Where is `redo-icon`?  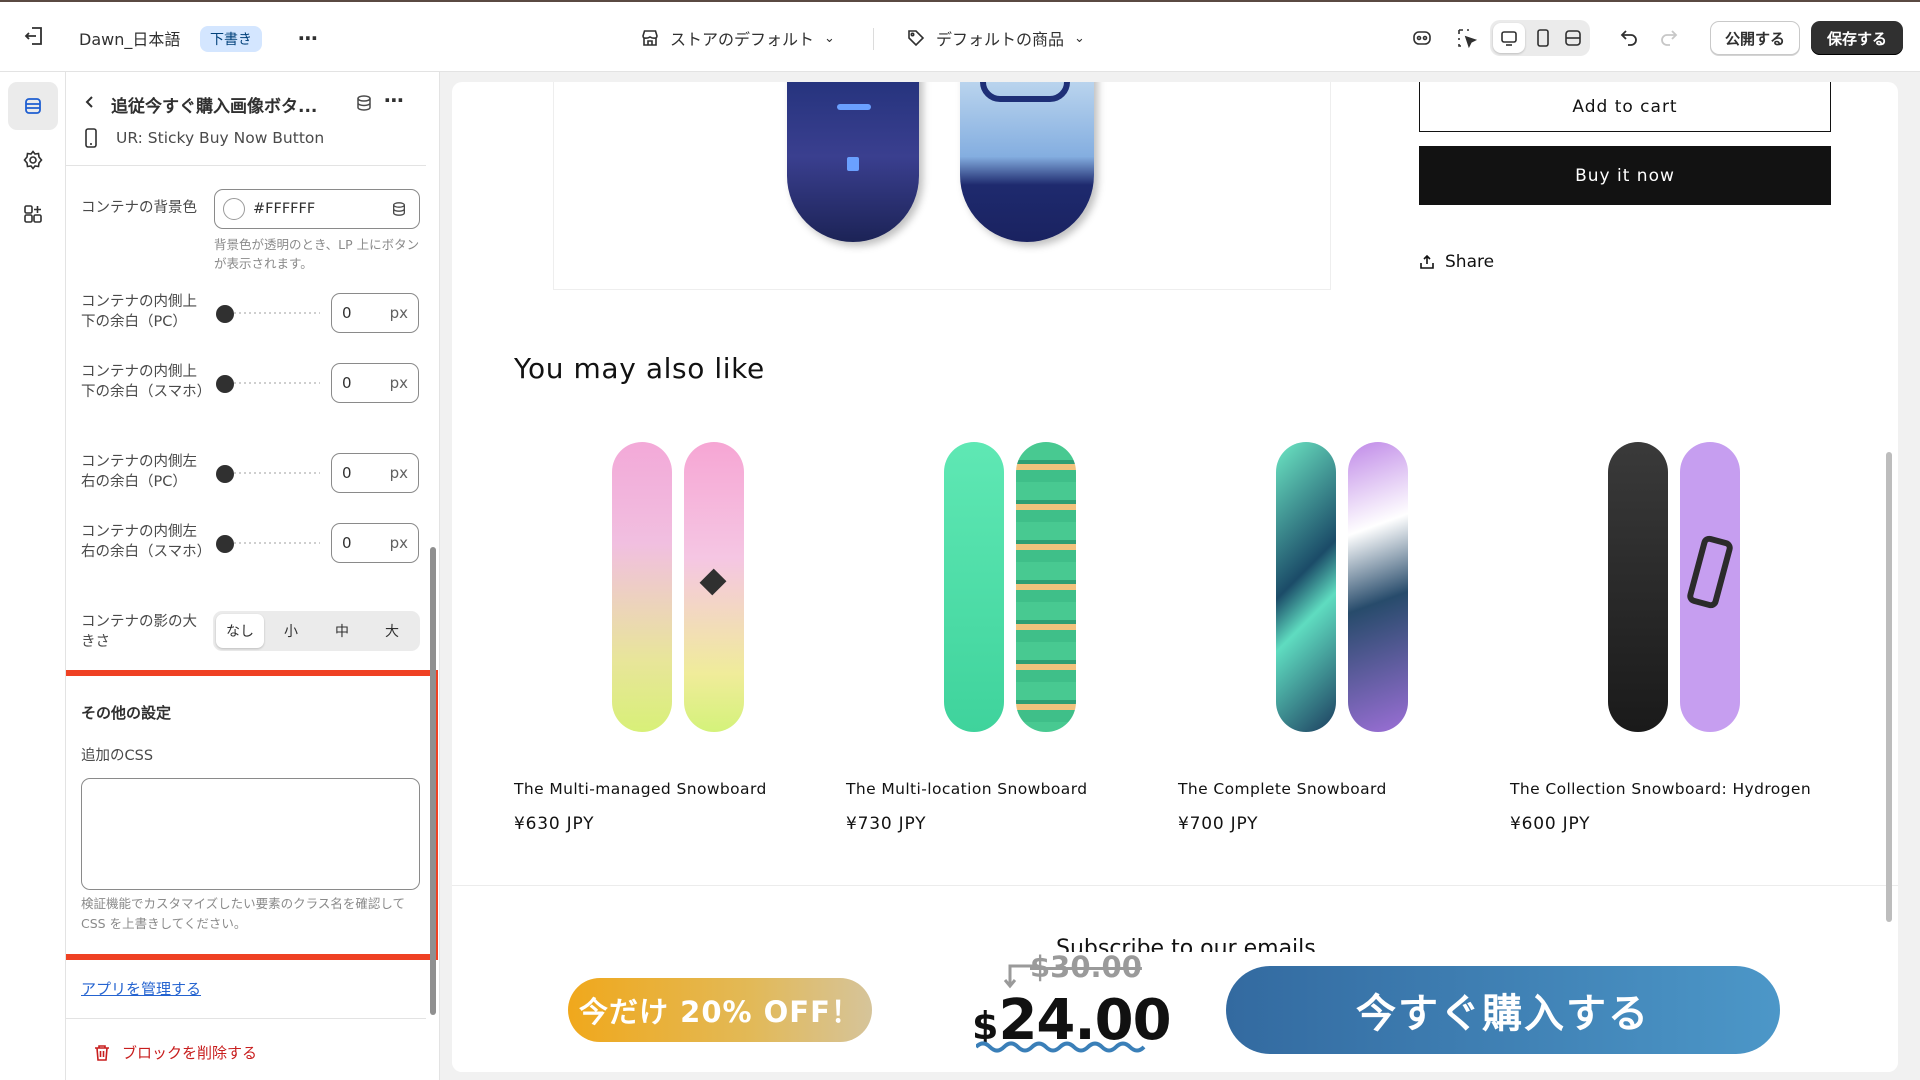
redo-icon is located at coordinates (1669, 37).